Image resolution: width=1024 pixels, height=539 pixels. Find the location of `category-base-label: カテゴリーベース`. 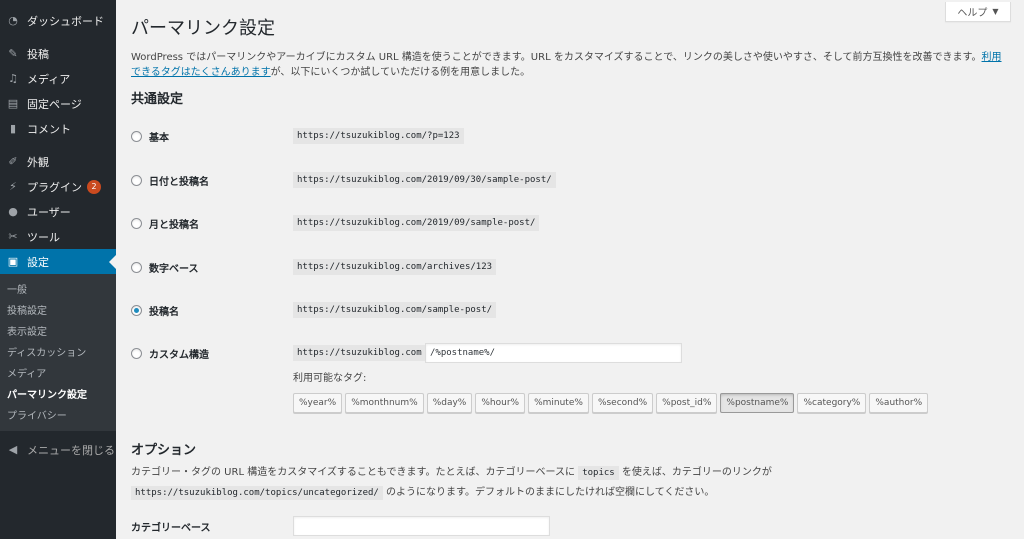

category-base-label: カテゴリーベース is located at coordinates (171, 528).